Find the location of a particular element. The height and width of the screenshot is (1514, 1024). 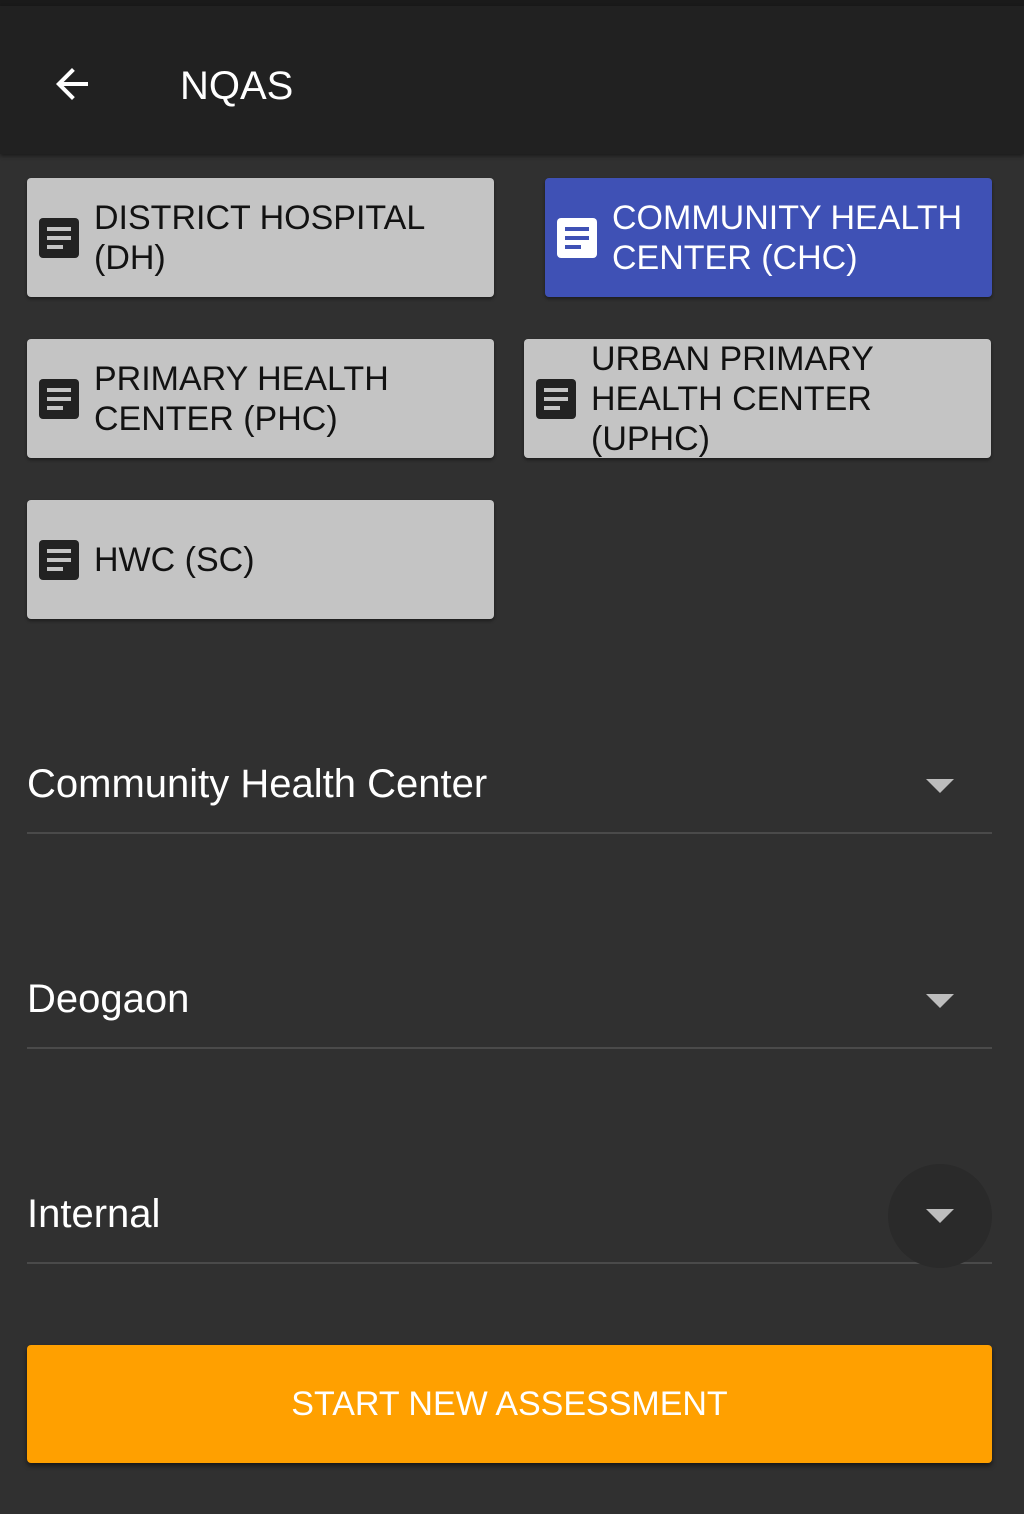

district-hospital-button: DISTRICT HOSPITAL (DH) is located at coordinates (260, 237).